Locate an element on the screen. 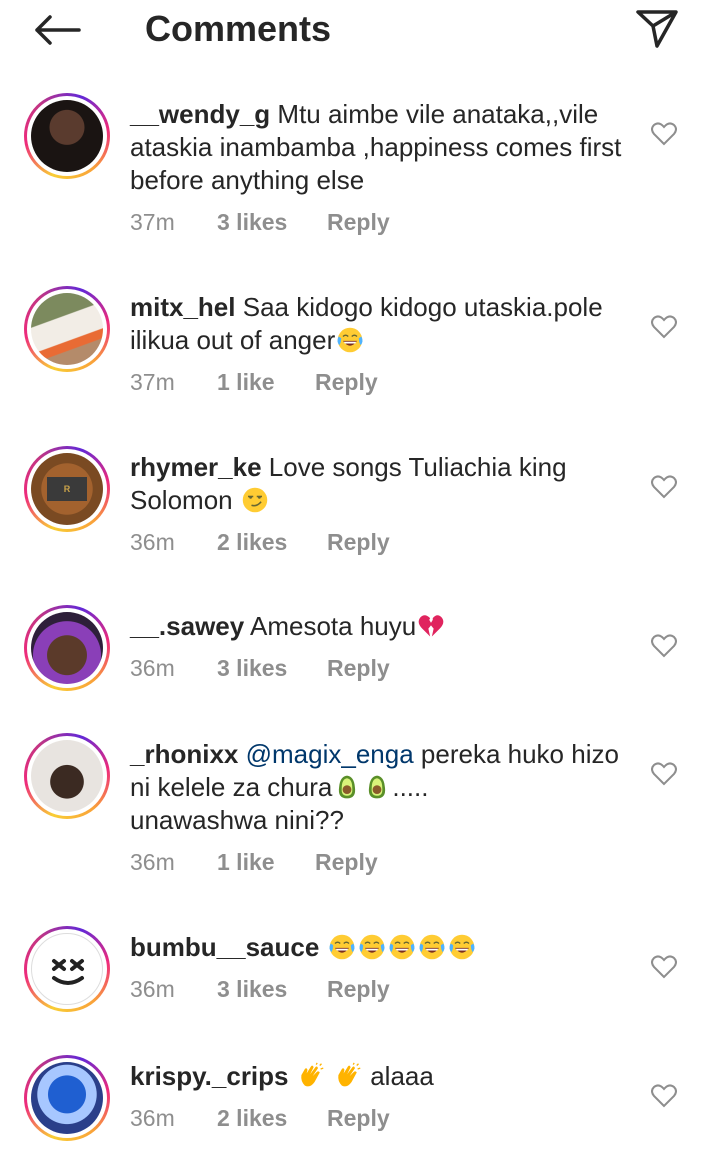  comment-text: bumbu__sauce is located at coordinates (380, 947).